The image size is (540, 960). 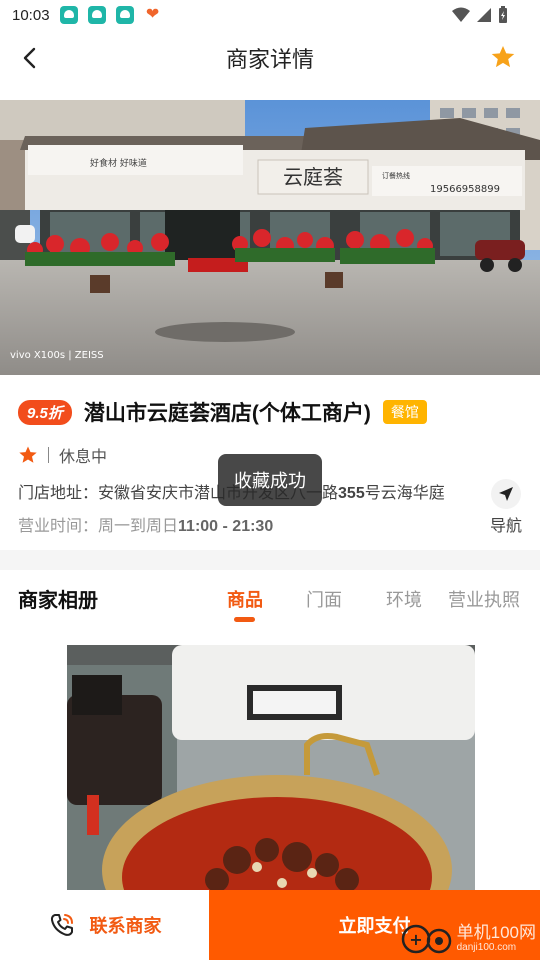 I want to click on page-title: 商家详情, so click(x=269, y=59).